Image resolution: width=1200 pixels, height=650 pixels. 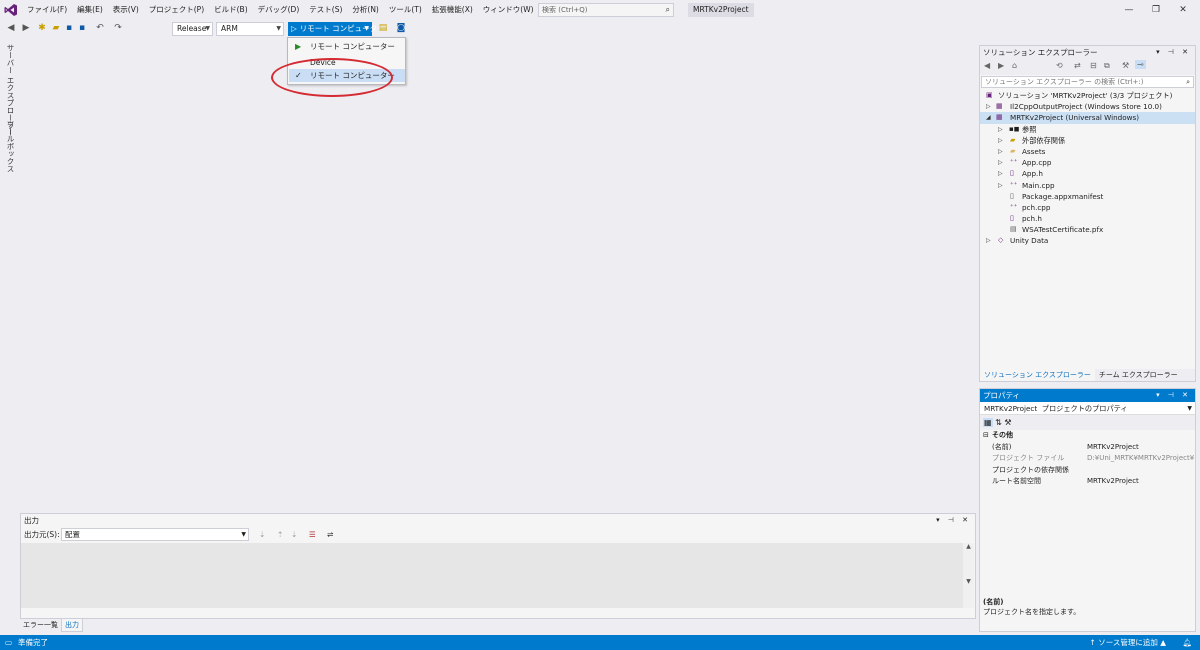 What do you see at coordinates (1087, 207) in the screenshot?
I see `tree-item-pch-cpp: ⁺⁺ pch.cpp` at bounding box center [1087, 207].